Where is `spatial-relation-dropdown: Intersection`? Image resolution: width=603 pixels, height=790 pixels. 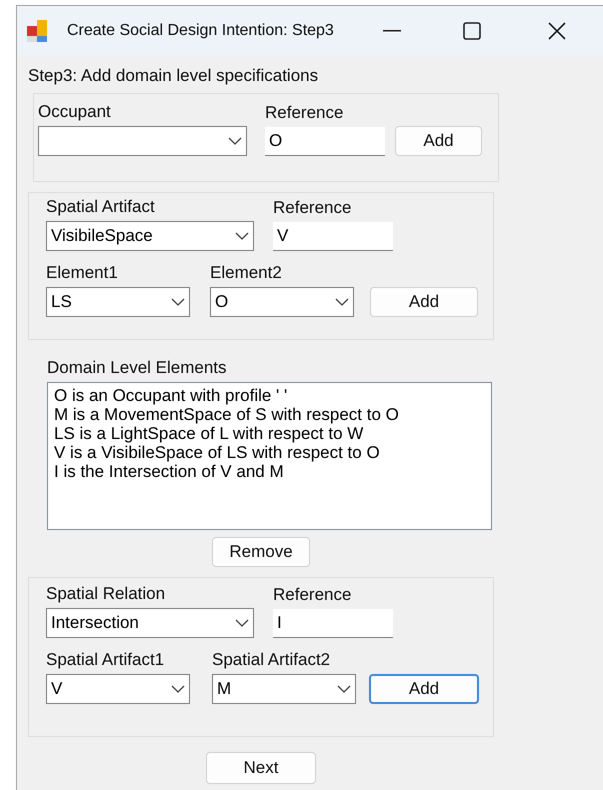 spatial-relation-dropdown: Intersection is located at coordinates (150, 623).